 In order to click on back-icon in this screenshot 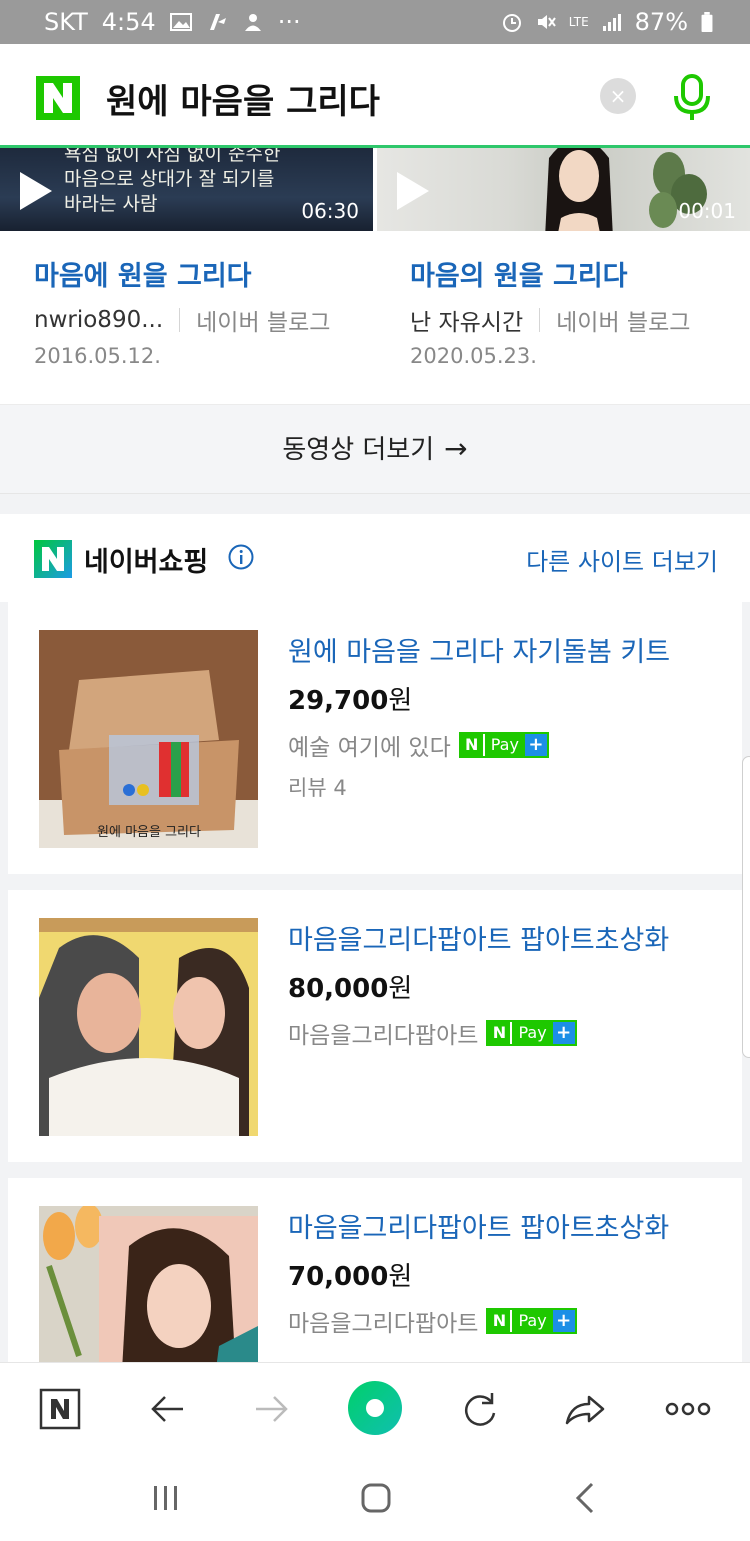, I will do `click(167, 1409)`.